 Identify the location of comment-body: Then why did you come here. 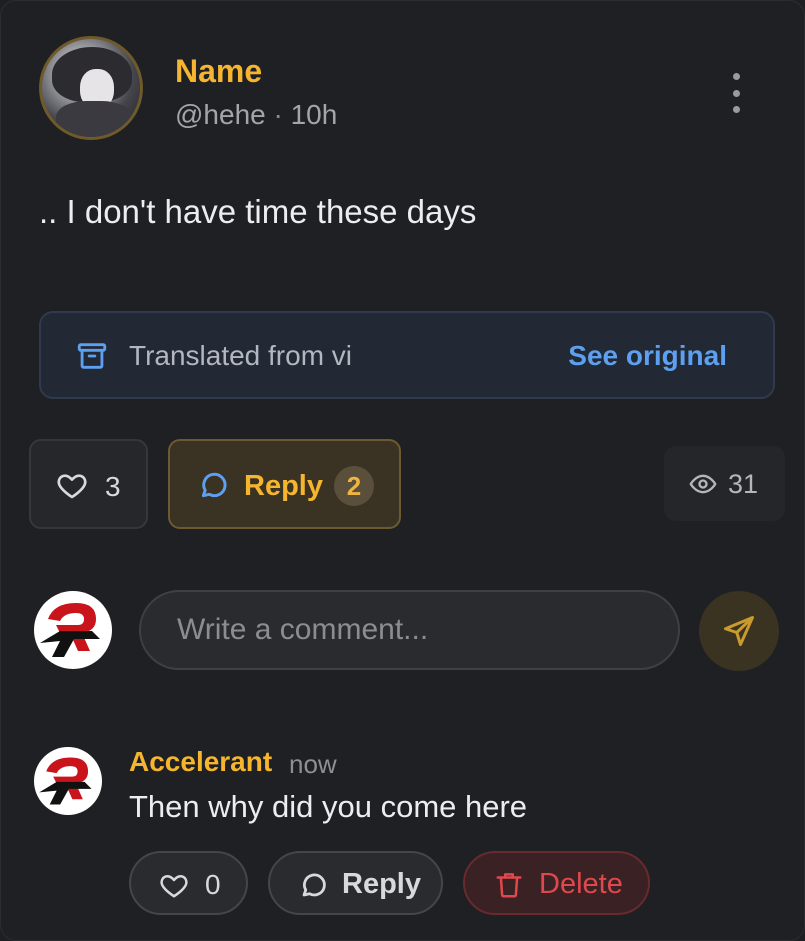
(328, 806).